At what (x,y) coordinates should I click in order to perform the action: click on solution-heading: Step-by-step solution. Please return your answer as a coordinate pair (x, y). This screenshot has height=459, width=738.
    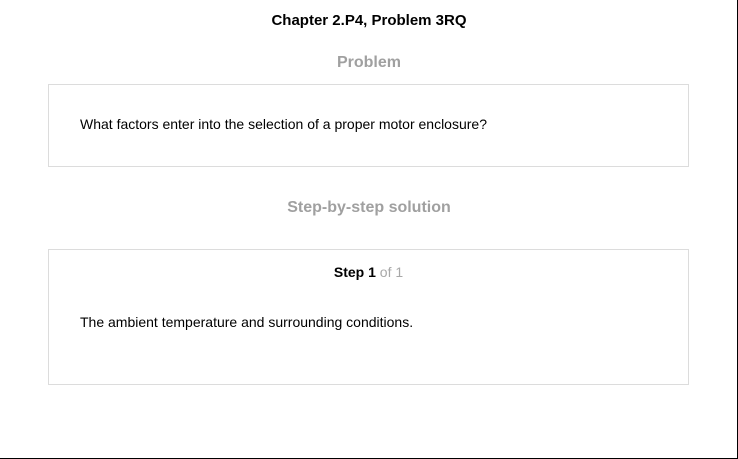
    Looking at the image, I should click on (369, 207).